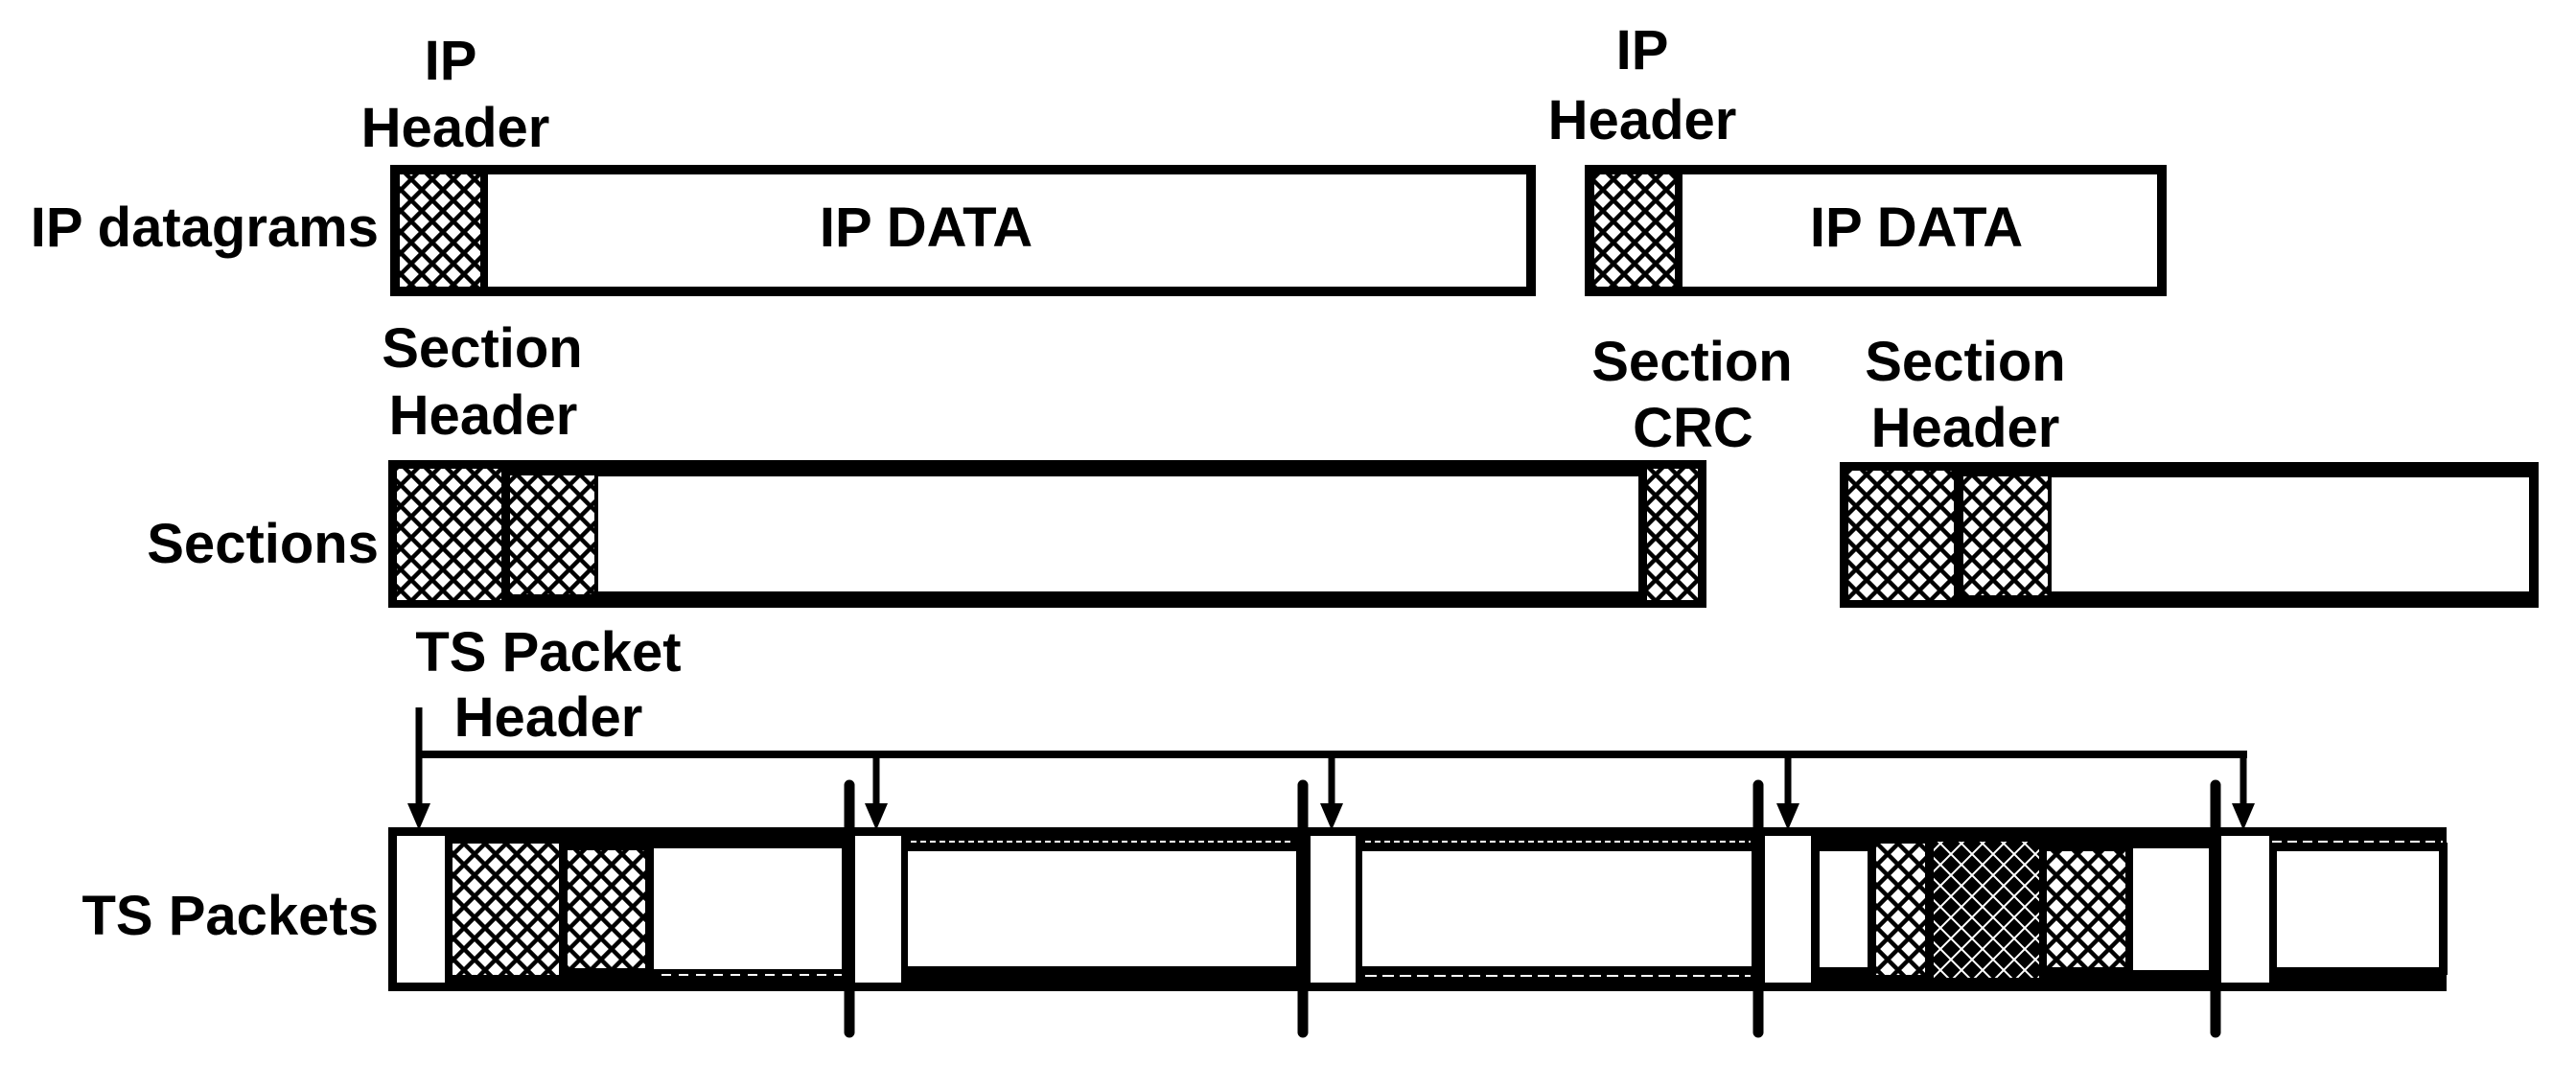  I want to click on ts-packet-1-section-header, so click(506, 909).